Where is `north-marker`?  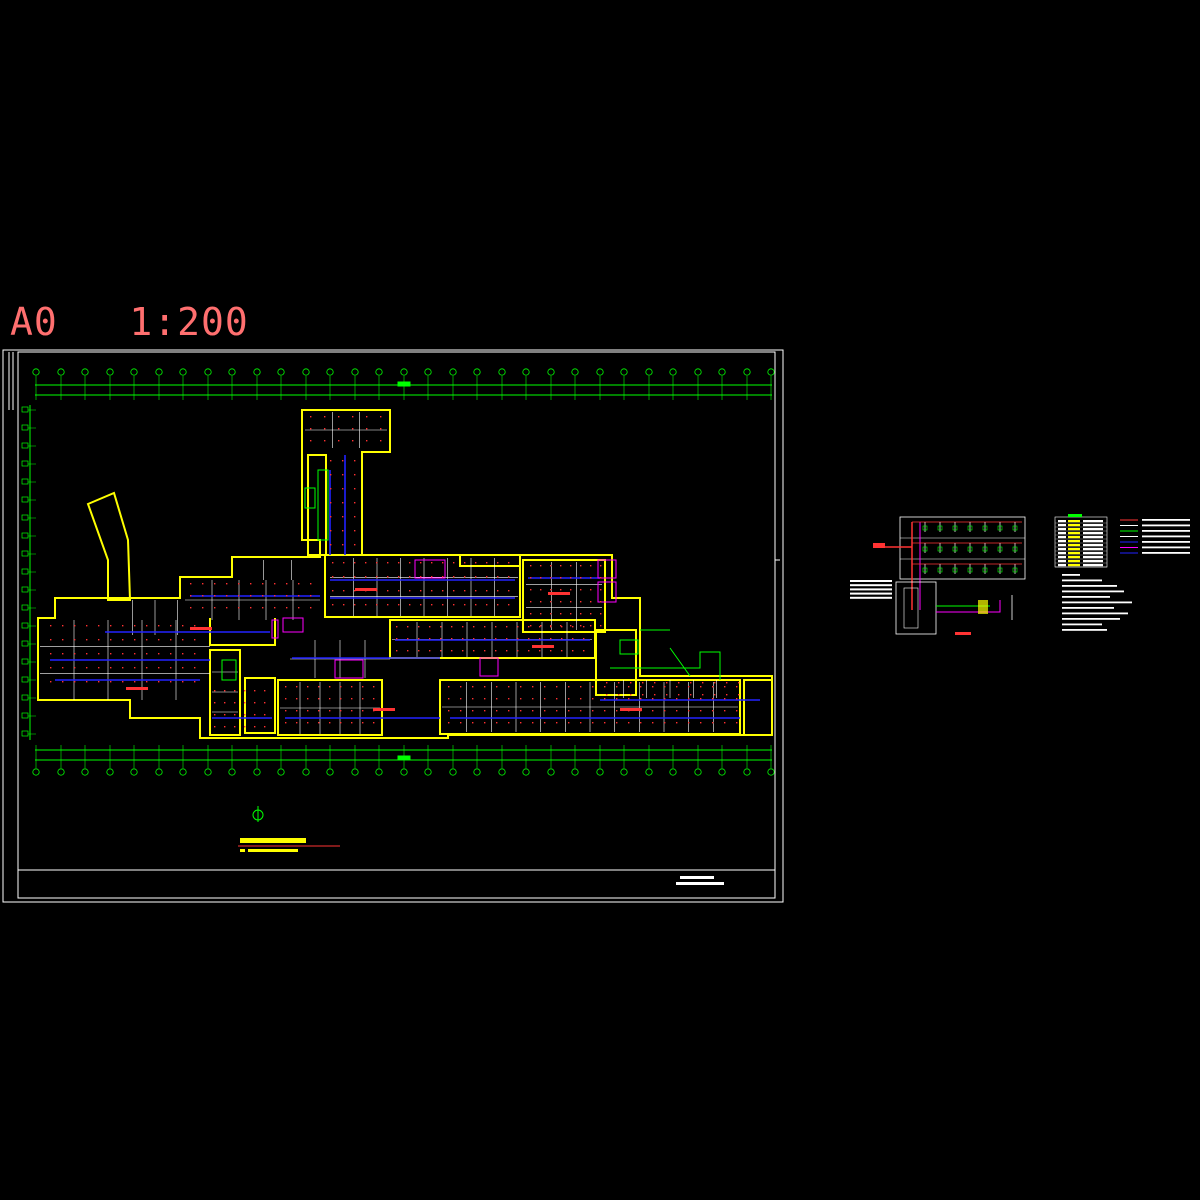 north-marker is located at coordinates (258, 814).